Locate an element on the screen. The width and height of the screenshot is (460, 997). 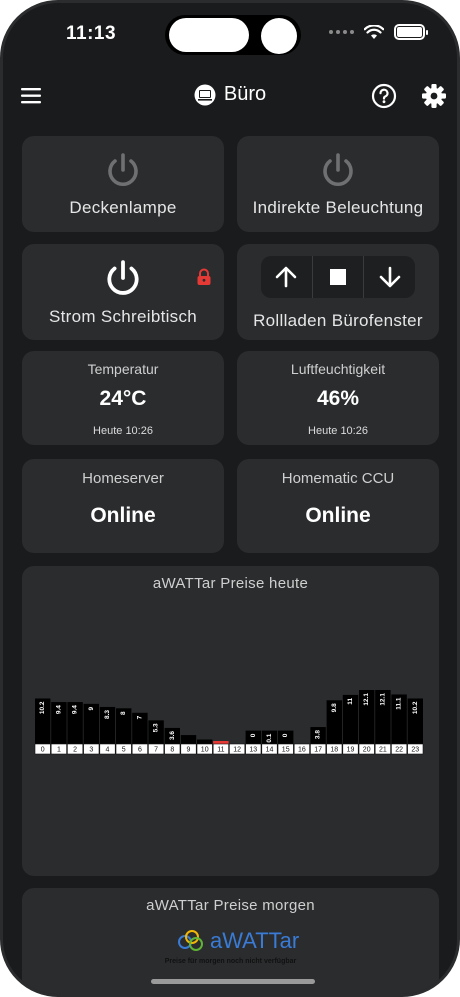
server-title: Homeserver is located at coordinates (123, 478).